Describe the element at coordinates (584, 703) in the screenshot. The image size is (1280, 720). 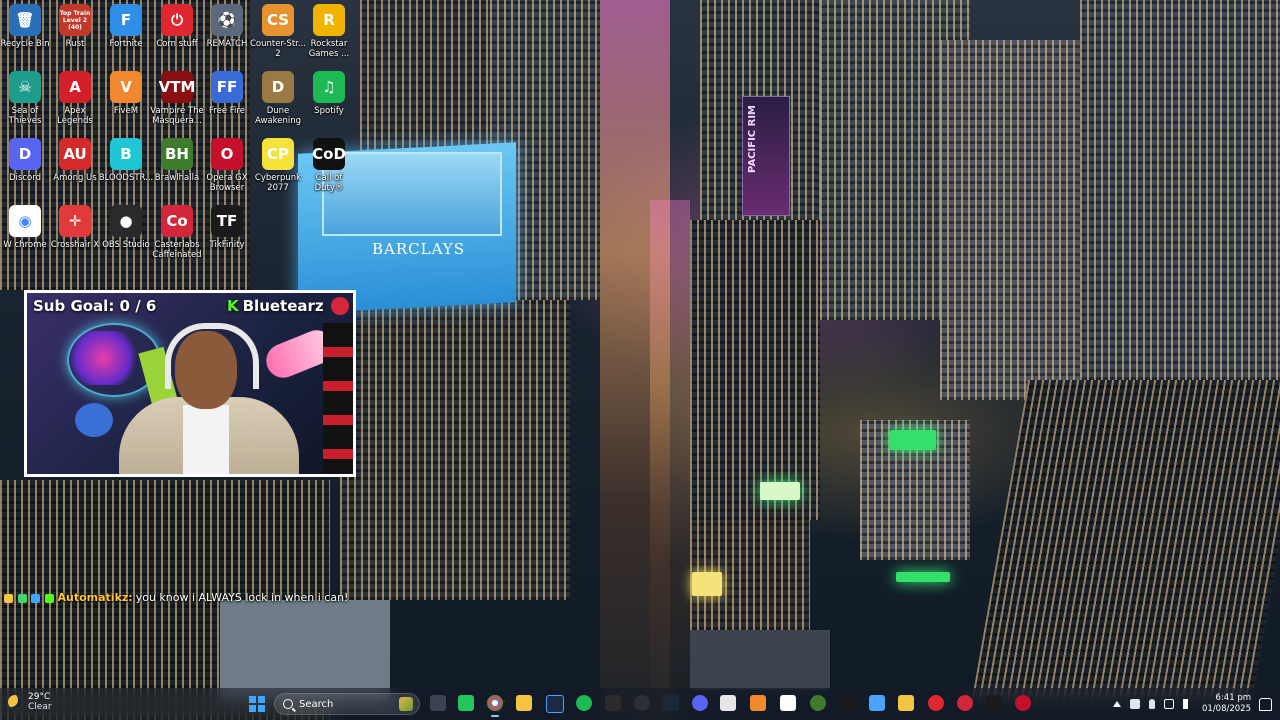
I see `spotify-icon` at that location.